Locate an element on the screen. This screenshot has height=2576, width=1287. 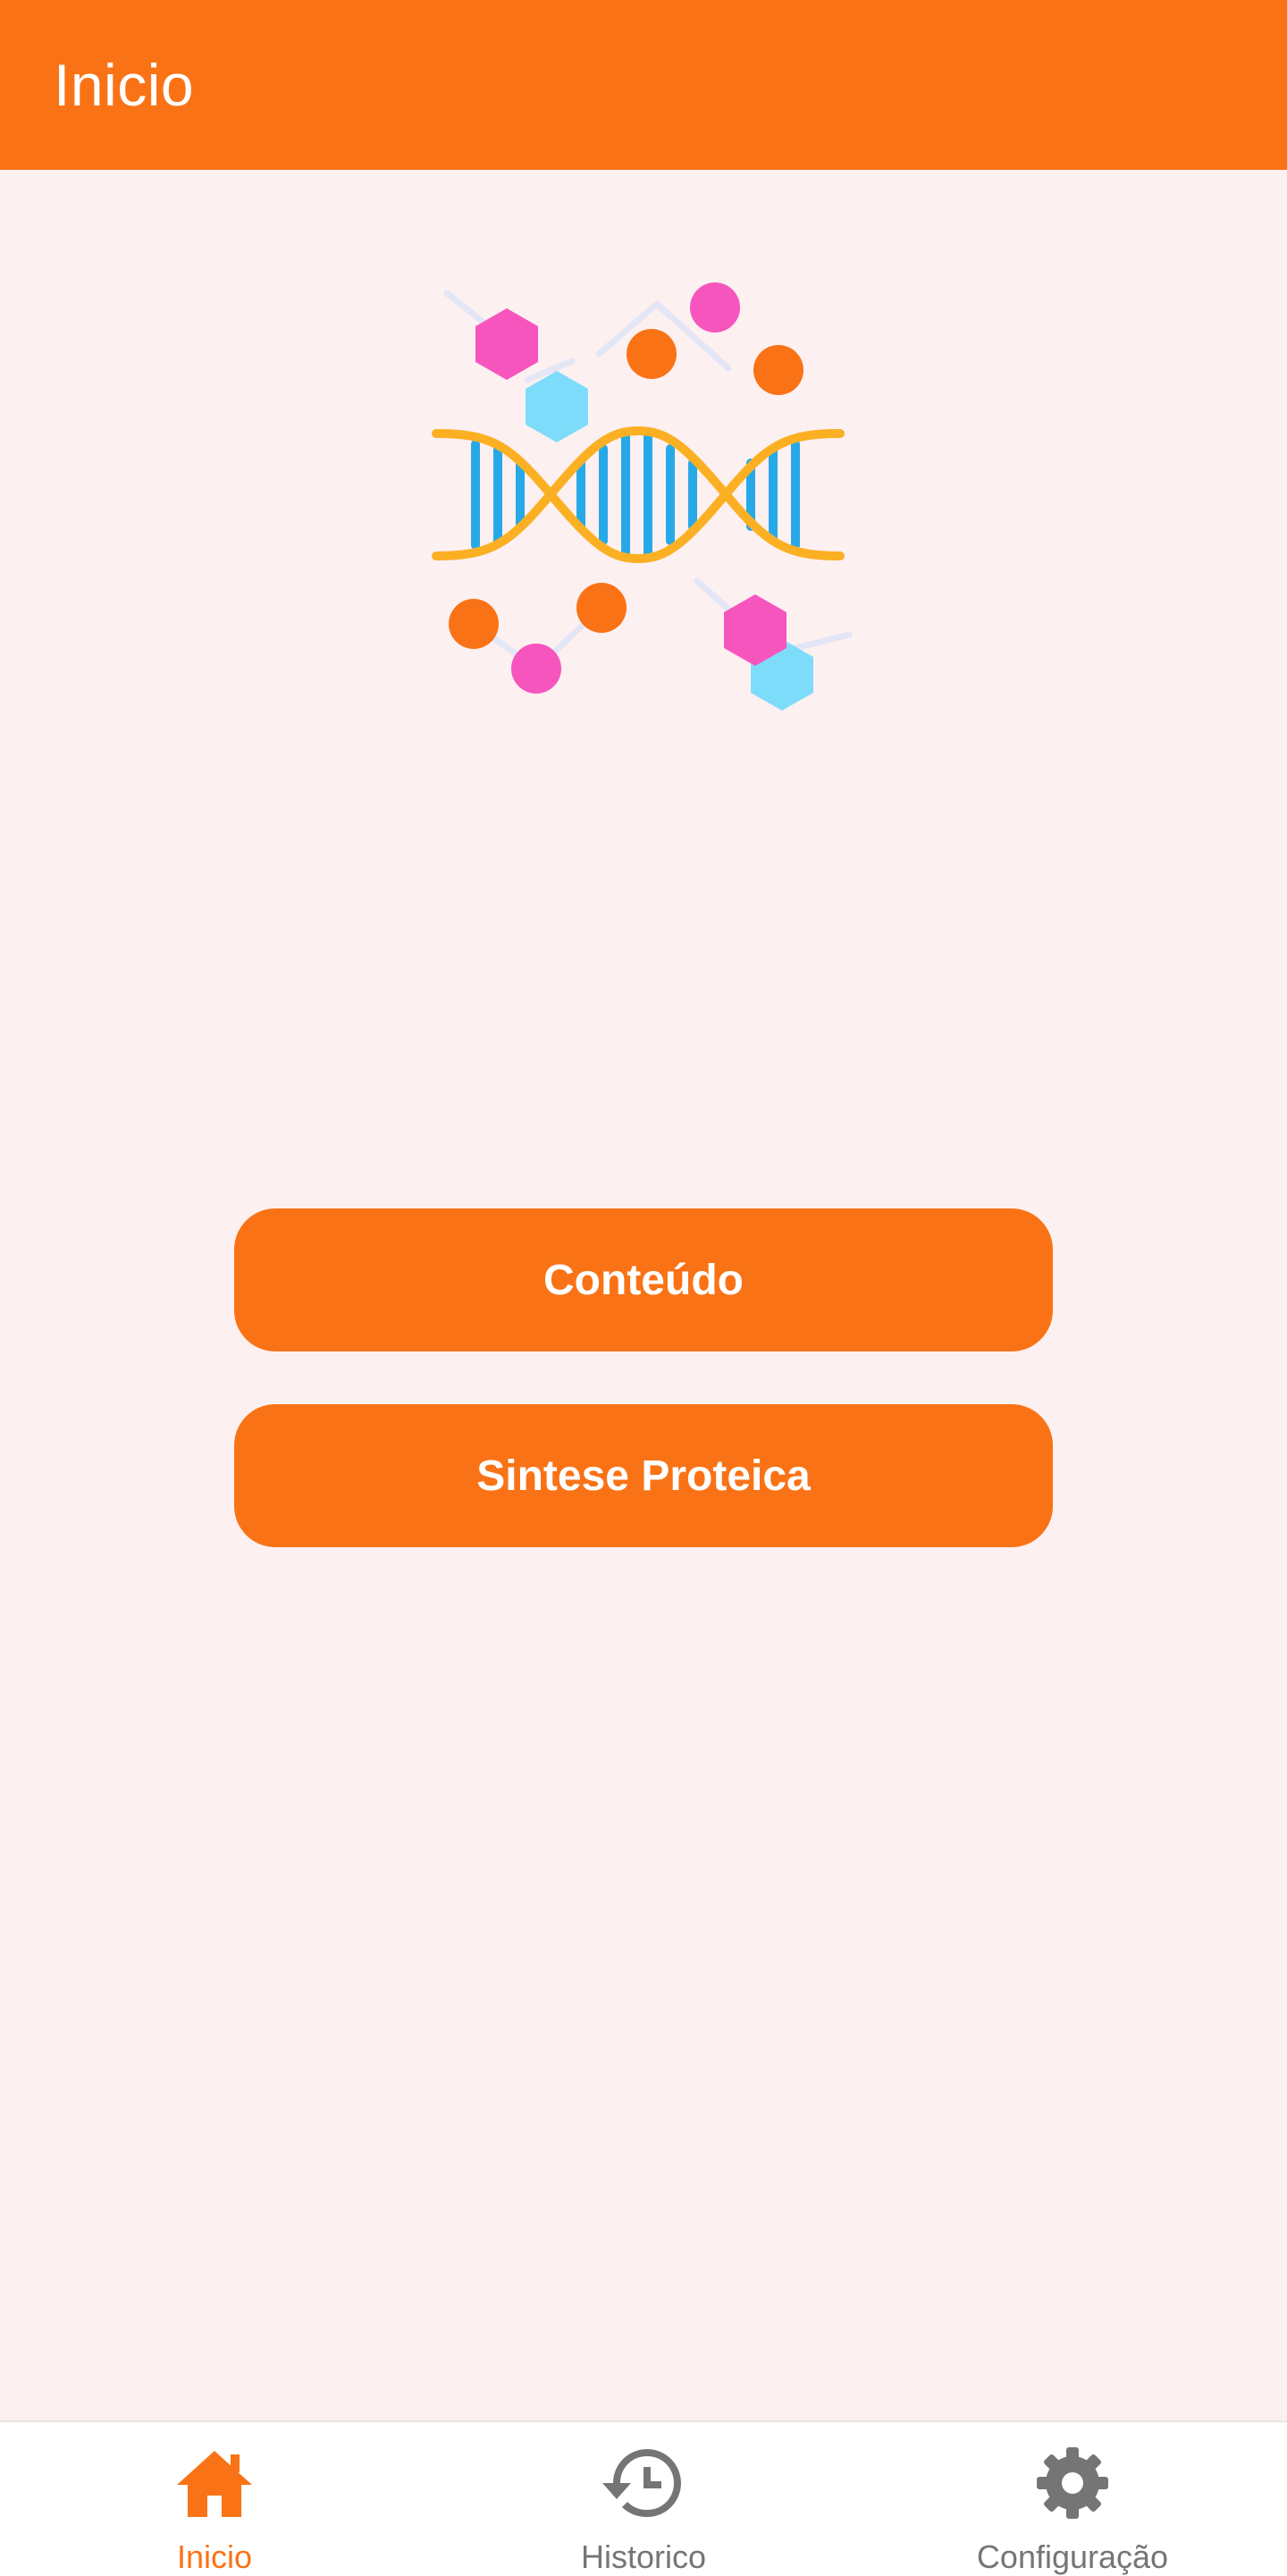
home-icon is located at coordinates (215, 2483).